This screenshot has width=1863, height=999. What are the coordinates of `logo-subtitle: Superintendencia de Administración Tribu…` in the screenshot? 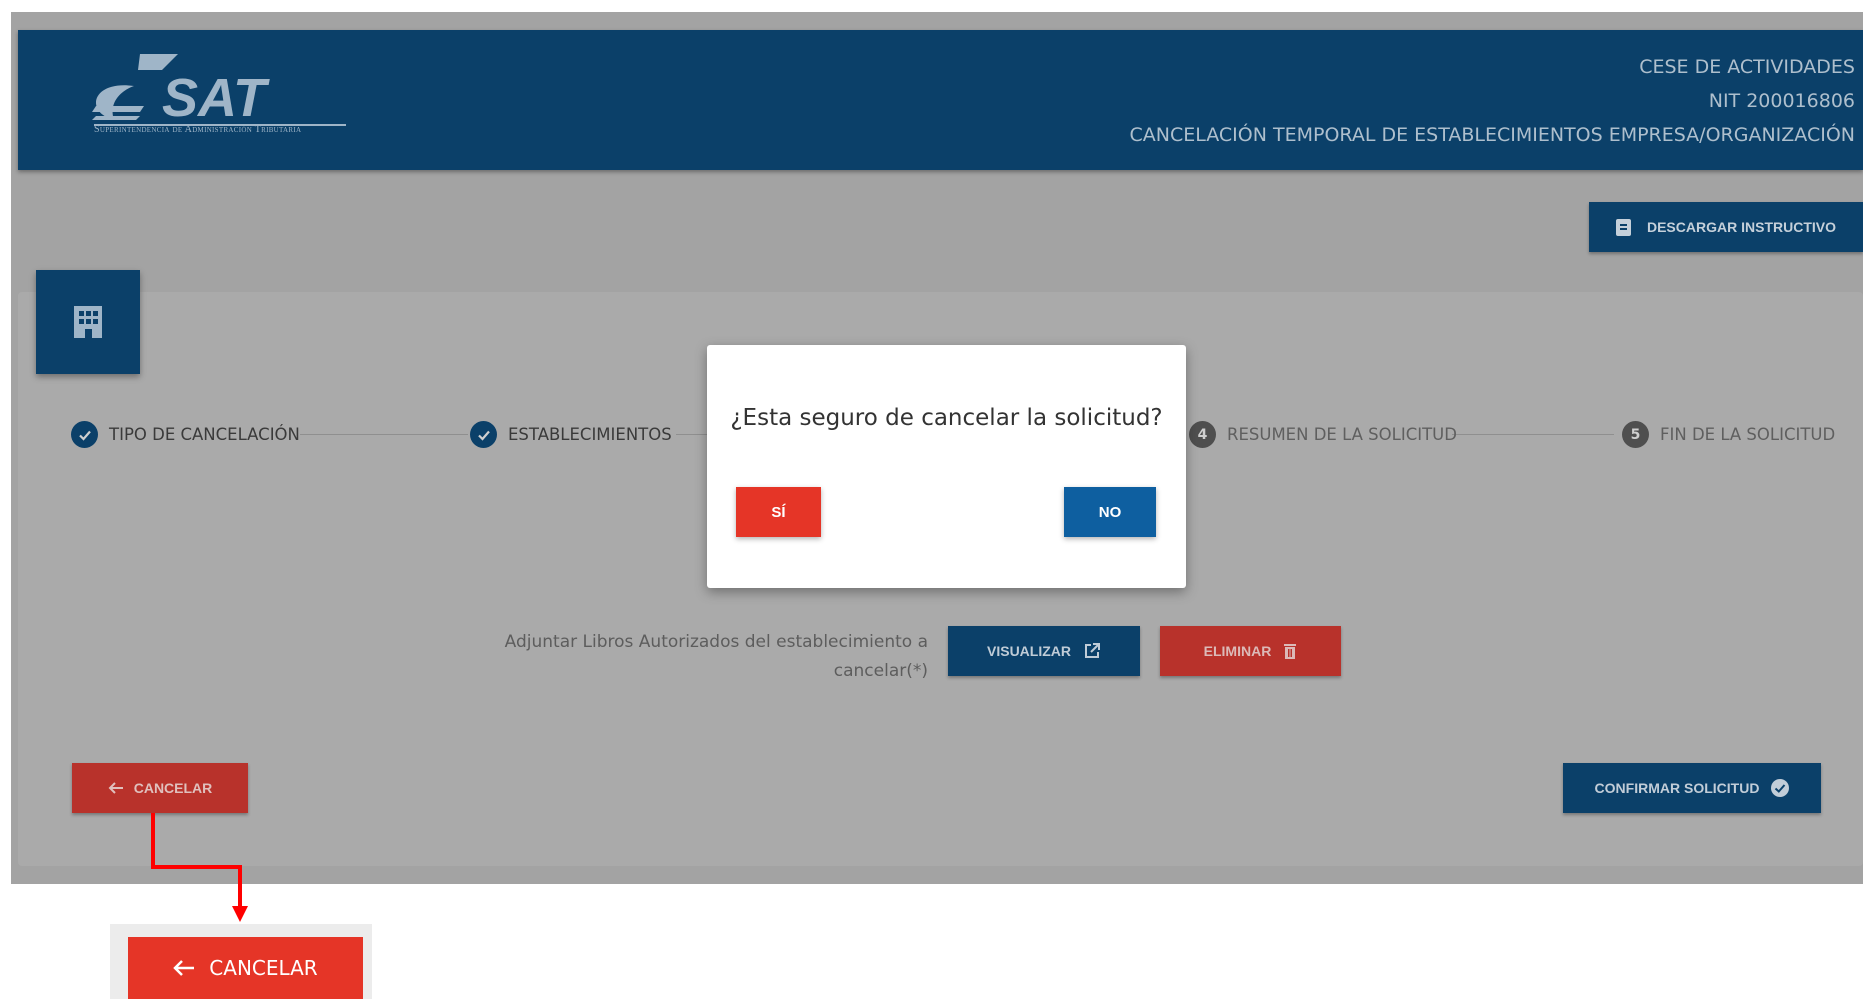 It's located at (198, 129).